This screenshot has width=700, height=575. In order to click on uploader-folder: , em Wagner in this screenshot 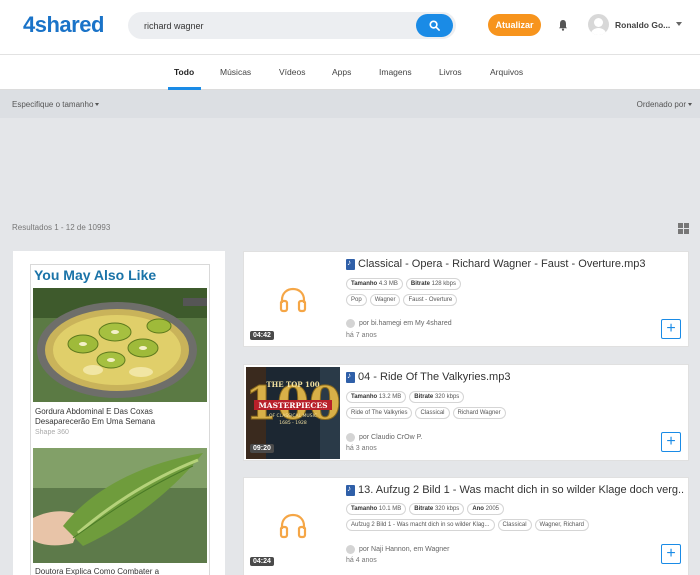, I will do `click(429, 549)`.